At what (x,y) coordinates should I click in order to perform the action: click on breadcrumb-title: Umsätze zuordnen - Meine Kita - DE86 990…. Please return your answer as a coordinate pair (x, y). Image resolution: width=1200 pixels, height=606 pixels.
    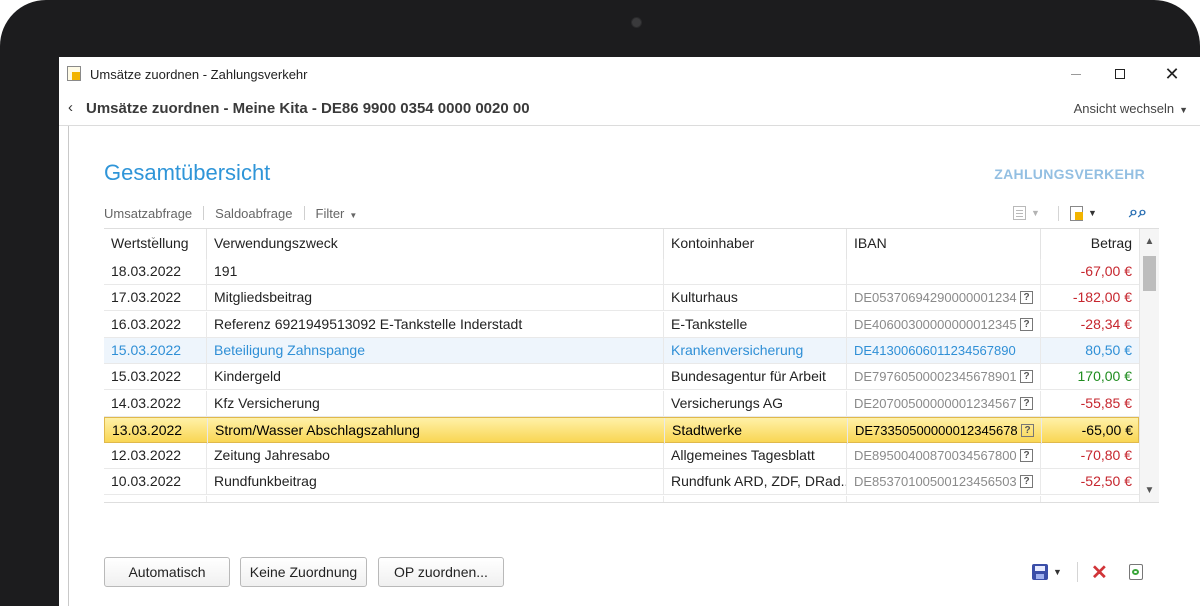
    Looking at the image, I should click on (308, 108).